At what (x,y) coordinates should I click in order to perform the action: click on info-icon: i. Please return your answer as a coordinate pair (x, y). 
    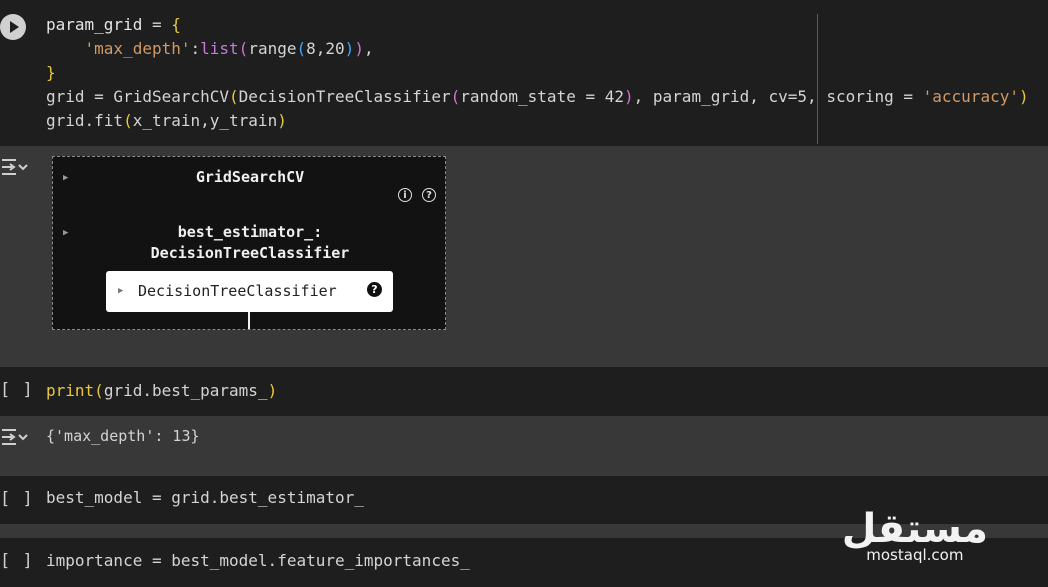
    Looking at the image, I should click on (405, 195).